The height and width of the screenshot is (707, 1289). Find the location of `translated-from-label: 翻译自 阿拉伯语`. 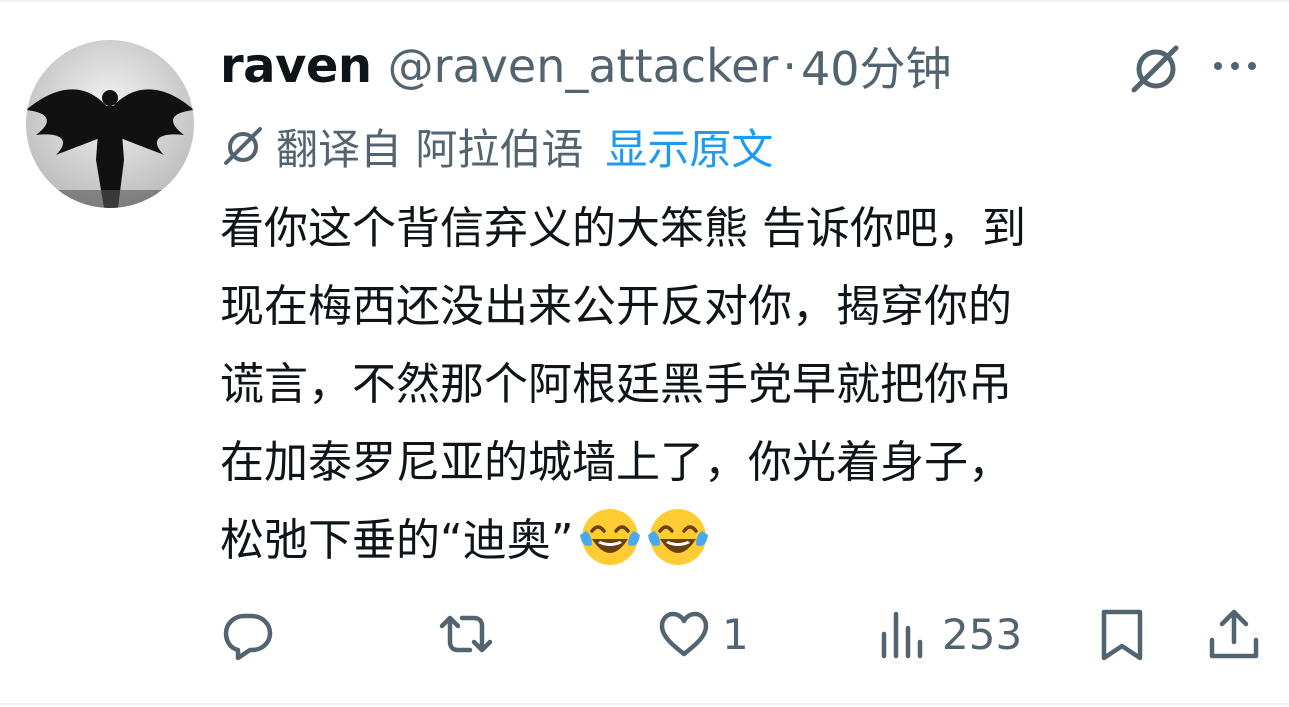

translated-from-label: 翻译自 阿拉伯语 is located at coordinates (430, 149).